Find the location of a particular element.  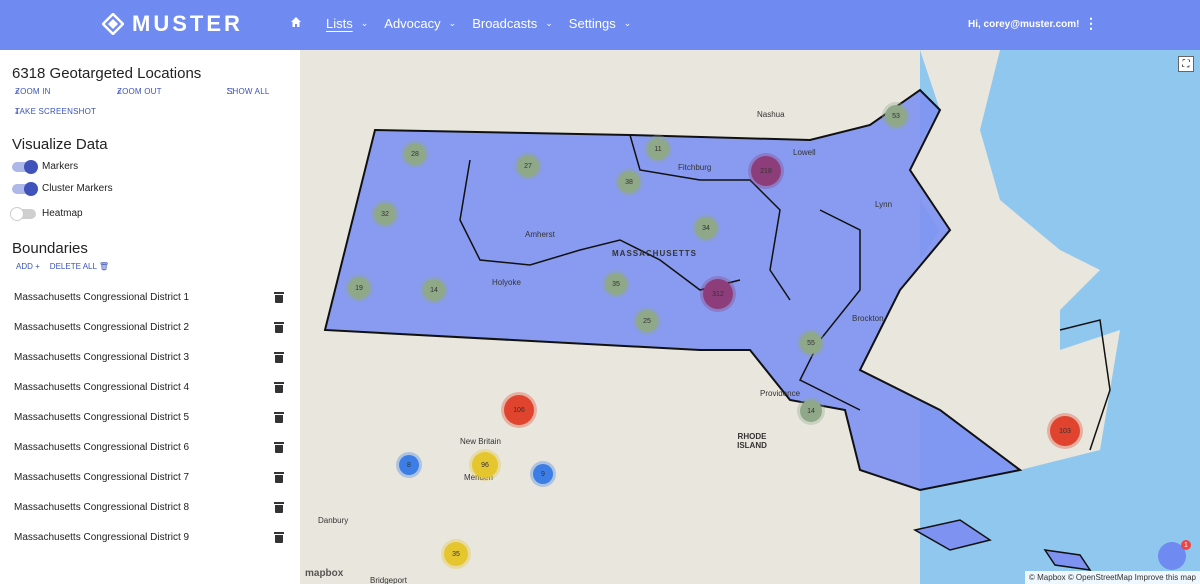

district-name: Massachusetts Congressional District 3 is located at coordinates (102, 357).